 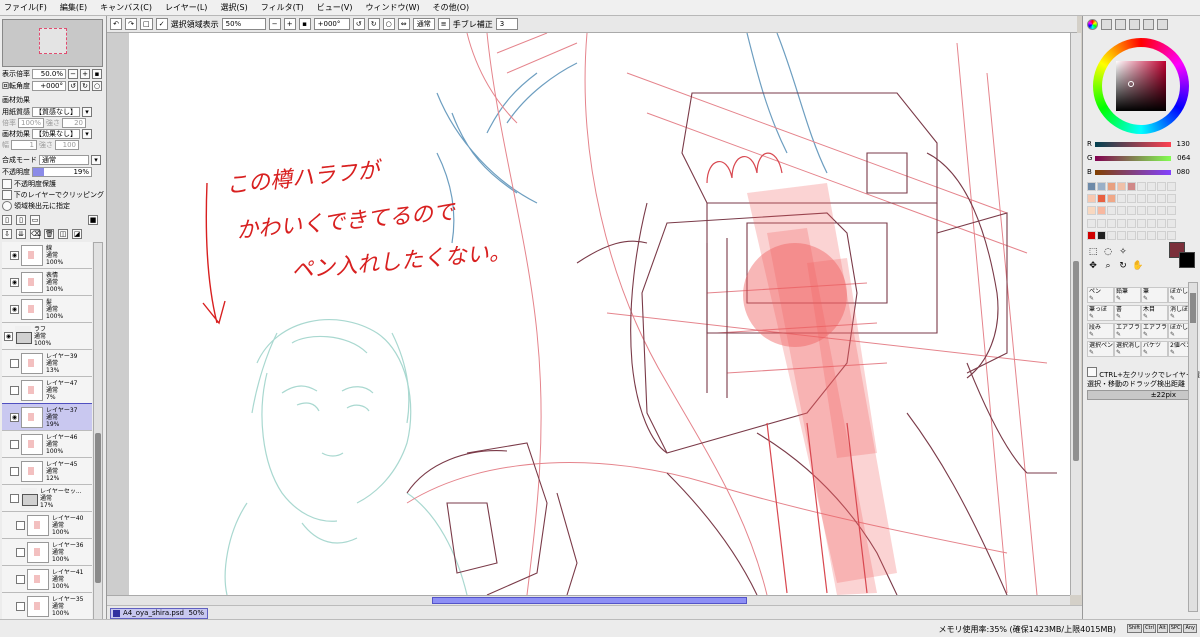 I want to click on navigator, so click(x=52, y=43).